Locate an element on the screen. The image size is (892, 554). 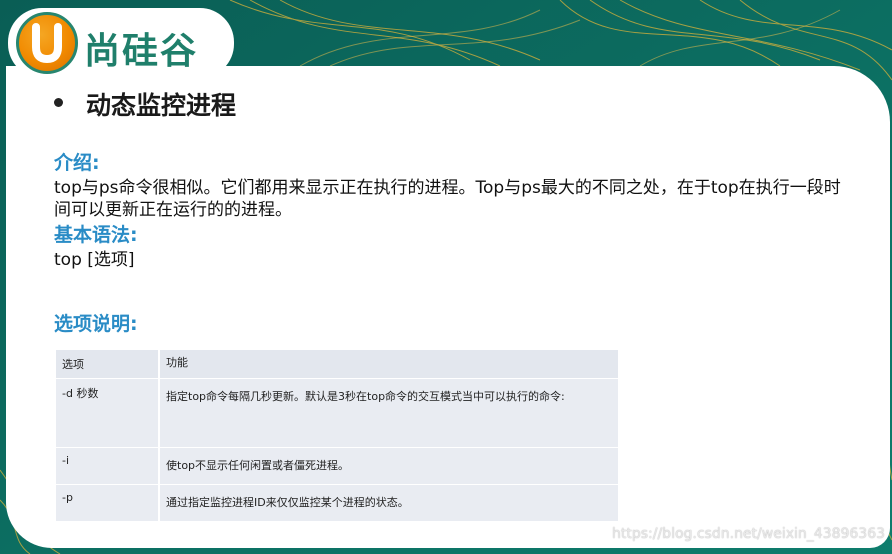
table-header-row: 选项 功能 is located at coordinates (337, 364).